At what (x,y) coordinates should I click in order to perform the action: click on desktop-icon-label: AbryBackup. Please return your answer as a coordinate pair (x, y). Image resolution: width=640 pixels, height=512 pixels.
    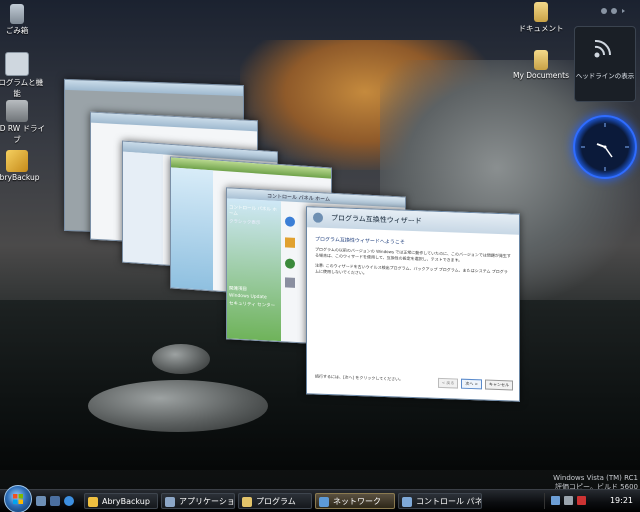
    Looking at the image, I should click on (20, 177).